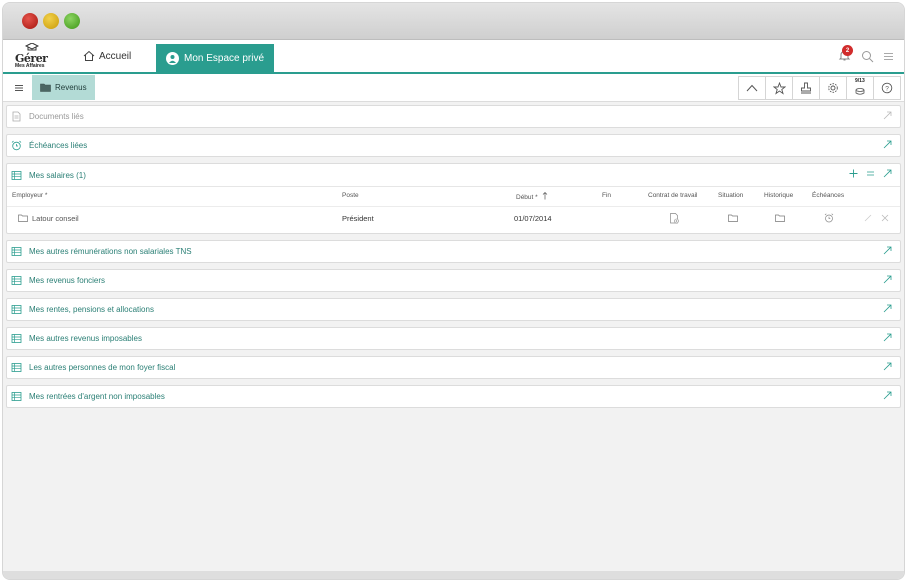 This screenshot has height=582, width=907. What do you see at coordinates (845, 54) in the screenshot?
I see `notifications-button: 2` at bounding box center [845, 54].